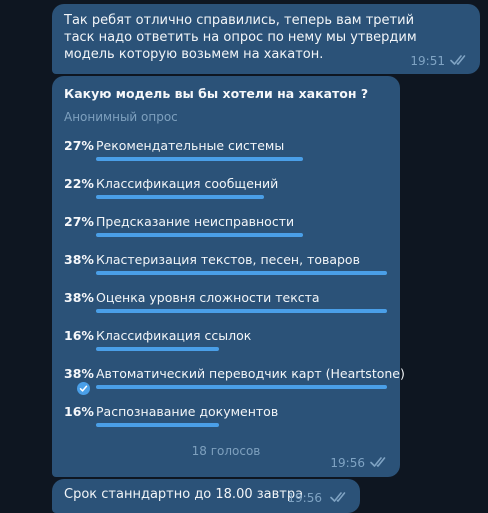 The height and width of the screenshot is (513, 488). What do you see at coordinates (208, 297) in the screenshot?
I see `poll-option-label: Оценка уровня сложности текста` at bounding box center [208, 297].